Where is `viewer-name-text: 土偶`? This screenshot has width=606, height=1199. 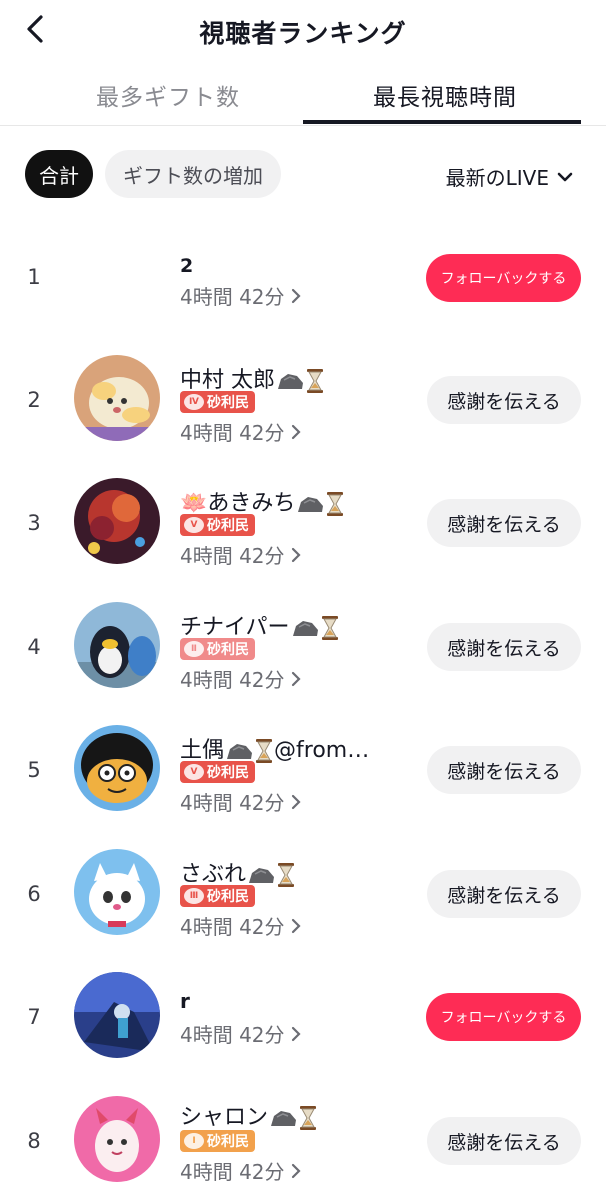
viewer-name-text: 土偶 is located at coordinates (202, 750).